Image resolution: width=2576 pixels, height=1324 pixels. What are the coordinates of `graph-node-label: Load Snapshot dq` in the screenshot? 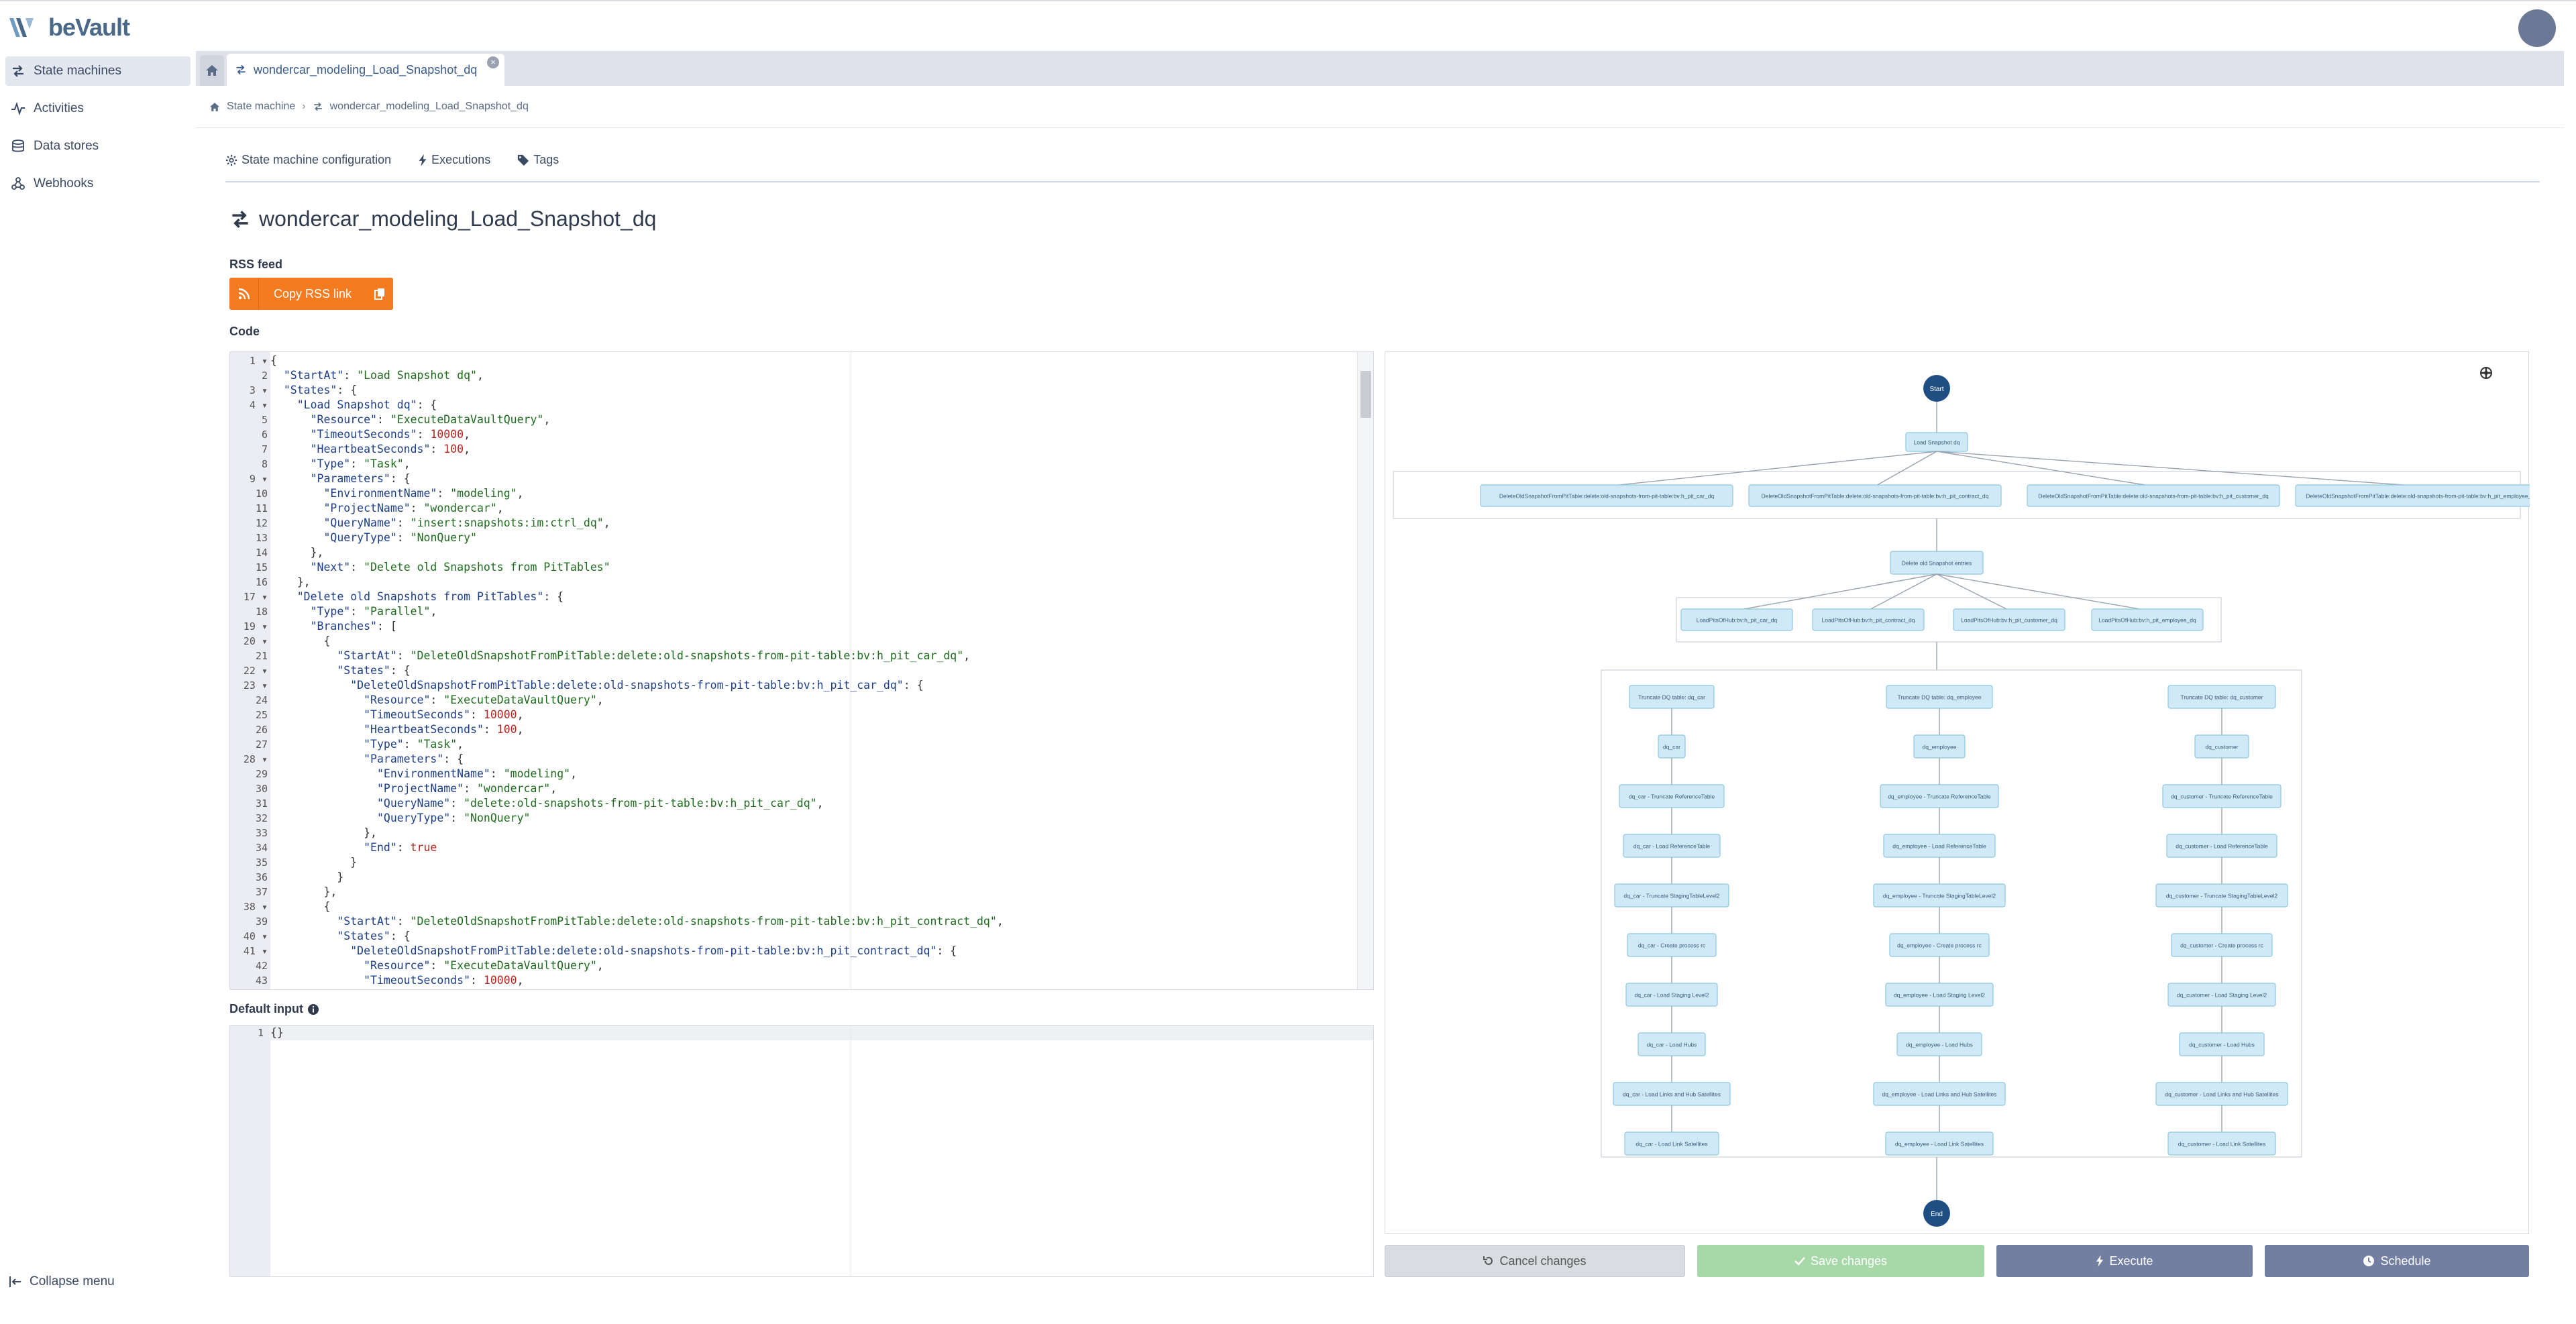 It's located at (1936, 442).